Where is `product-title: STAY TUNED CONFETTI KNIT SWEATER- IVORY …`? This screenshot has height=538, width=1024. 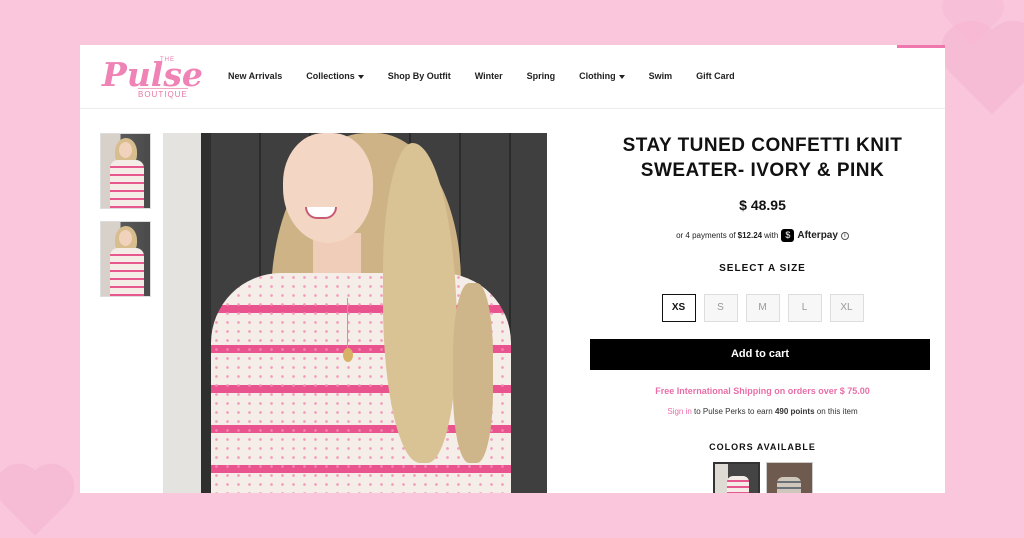
product-title: STAY TUNED CONFETTI KNIT SWEATER- IVORY … is located at coordinates (762, 158).